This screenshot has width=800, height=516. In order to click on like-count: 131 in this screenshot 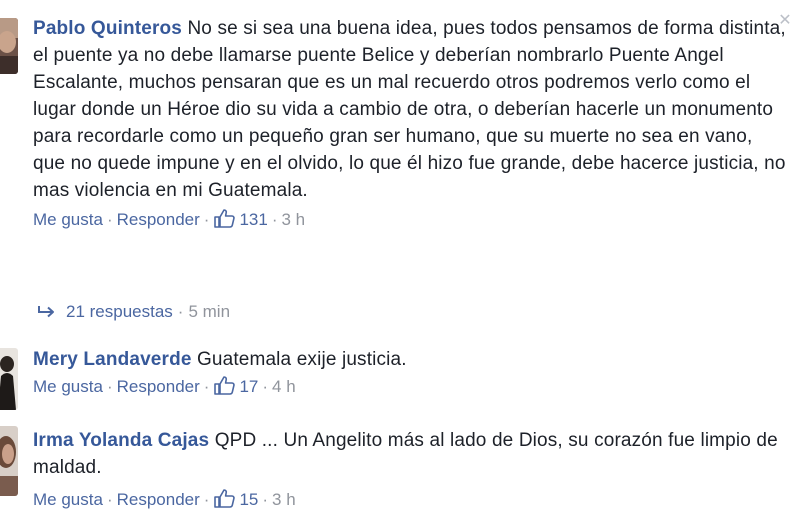, I will do `click(253, 219)`.